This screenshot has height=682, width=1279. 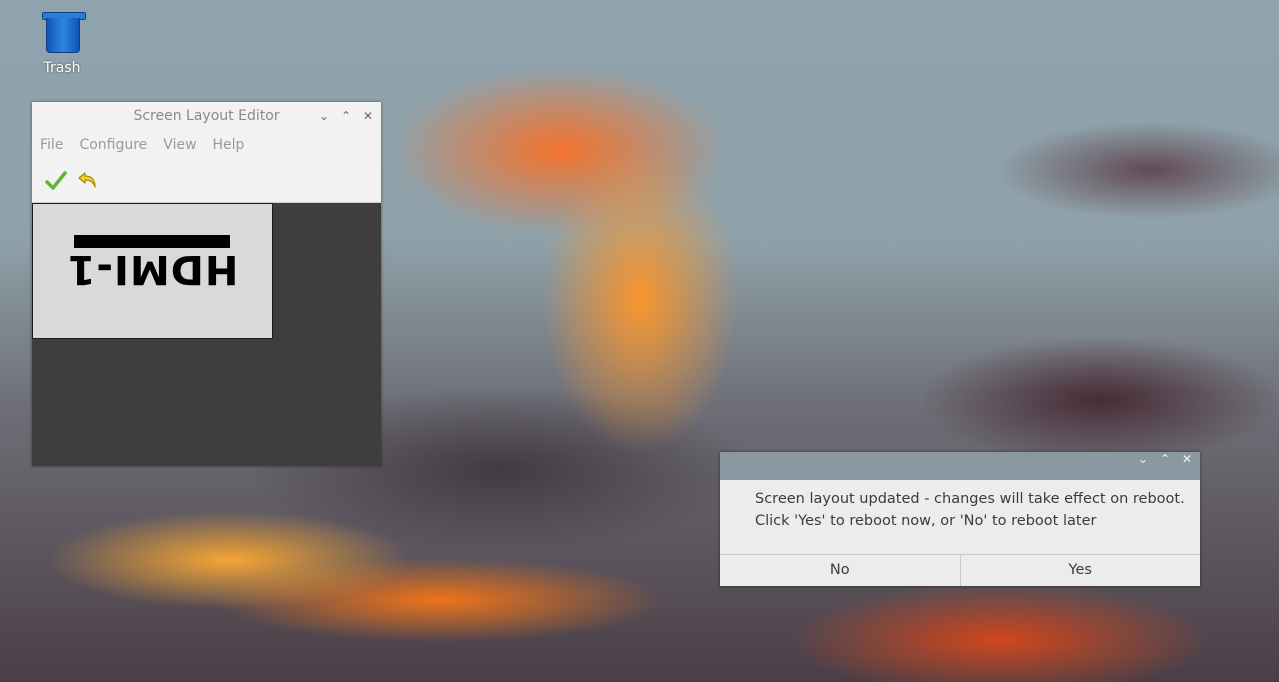 I want to click on menu-configure: Configure, so click(x=113, y=145).